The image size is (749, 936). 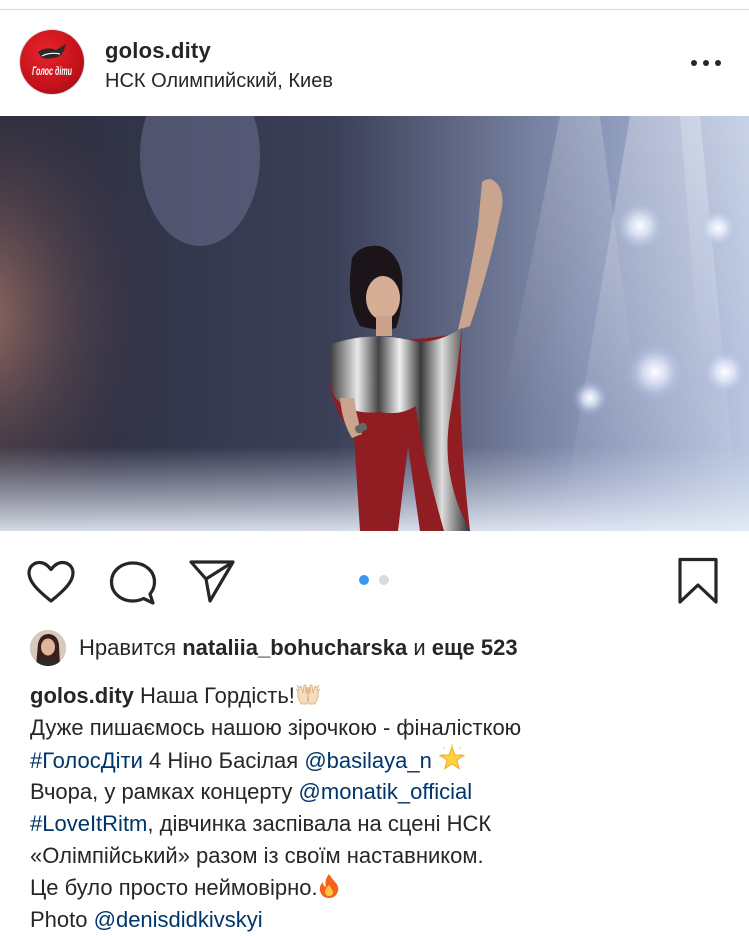 I want to click on bookmark-icon, so click(x=698, y=581).